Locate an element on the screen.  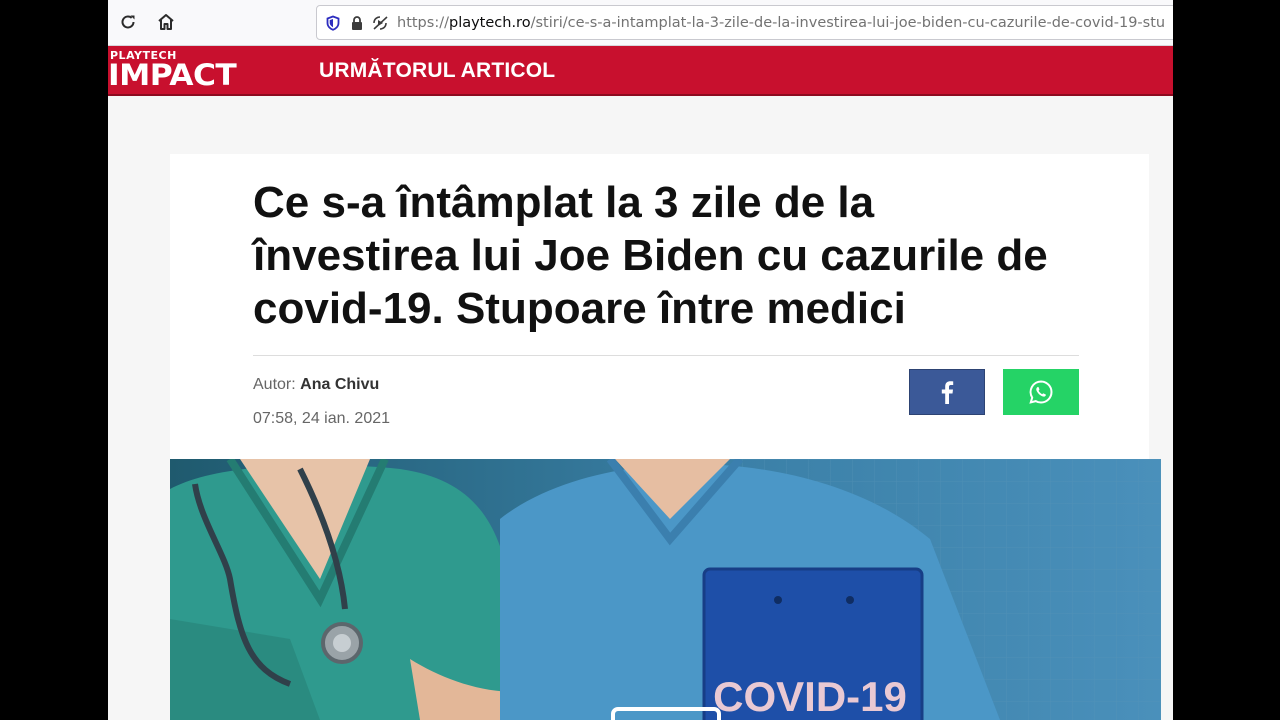
author-name-link: Ana Chivu is located at coordinates (339, 384).